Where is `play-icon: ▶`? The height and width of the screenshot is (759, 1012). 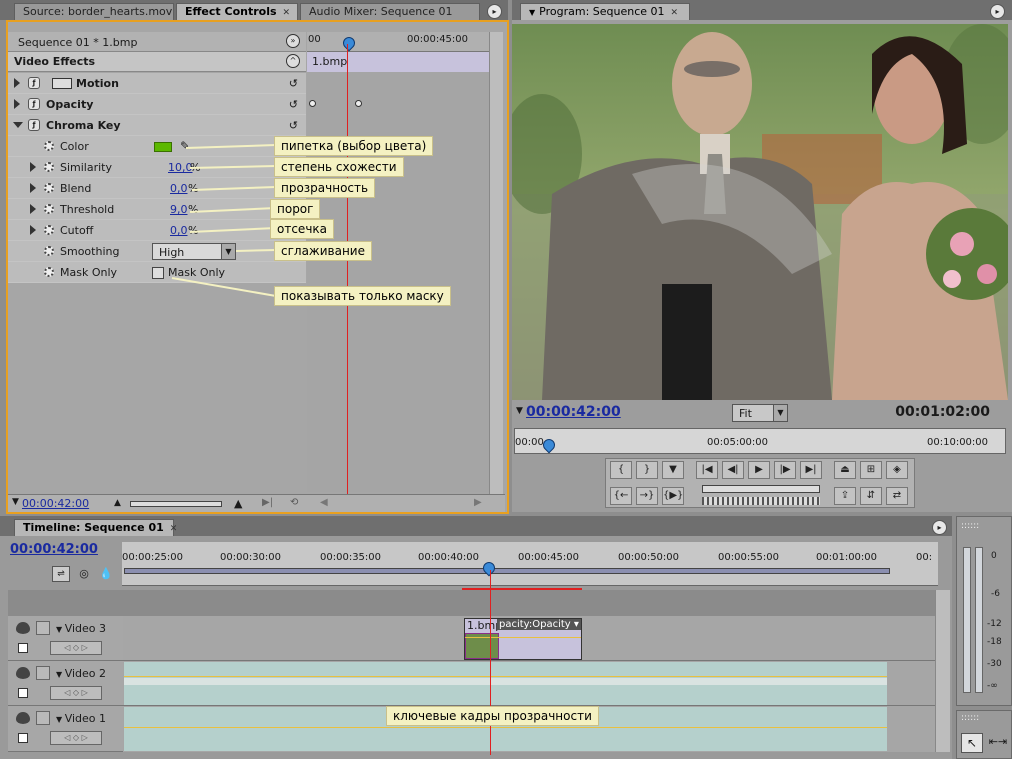 play-icon: ▶ is located at coordinates (759, 470).